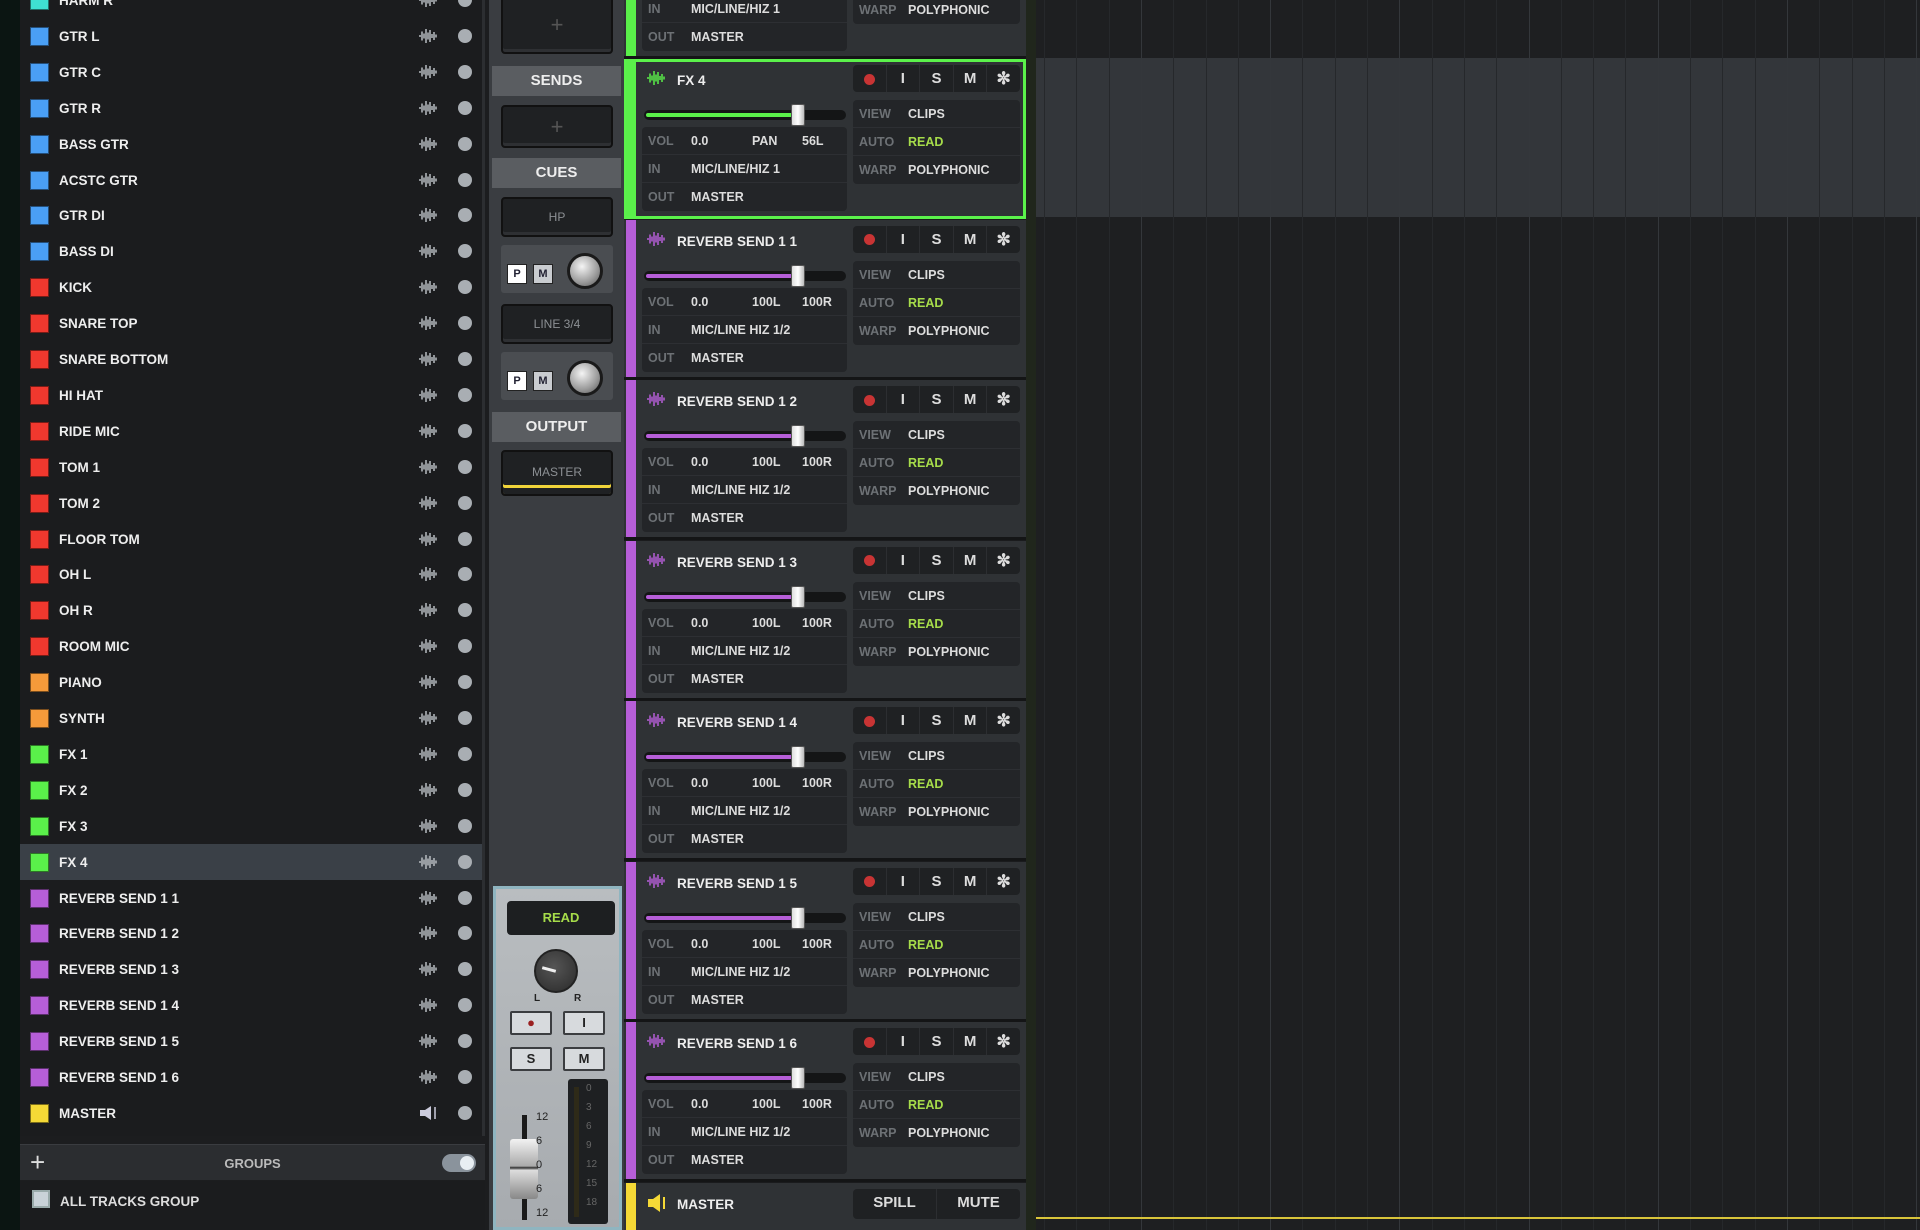  Describe the element at coordinates (251, 646) in the screenshot. I see `track-list-item: ROOM MIC` at that location.